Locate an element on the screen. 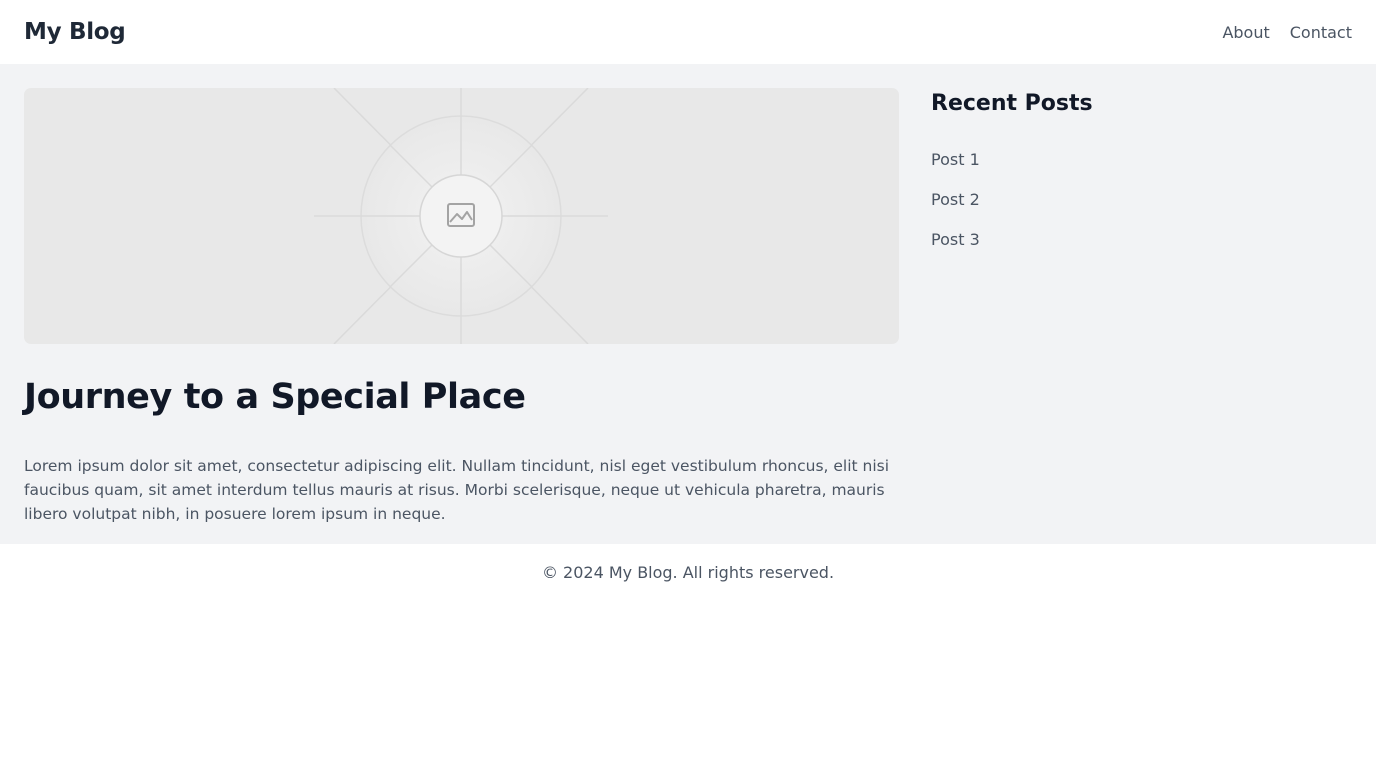 The image size is (1376, 768). recent-post-item-2: Post 2 is located at coordinates (1141, 200).